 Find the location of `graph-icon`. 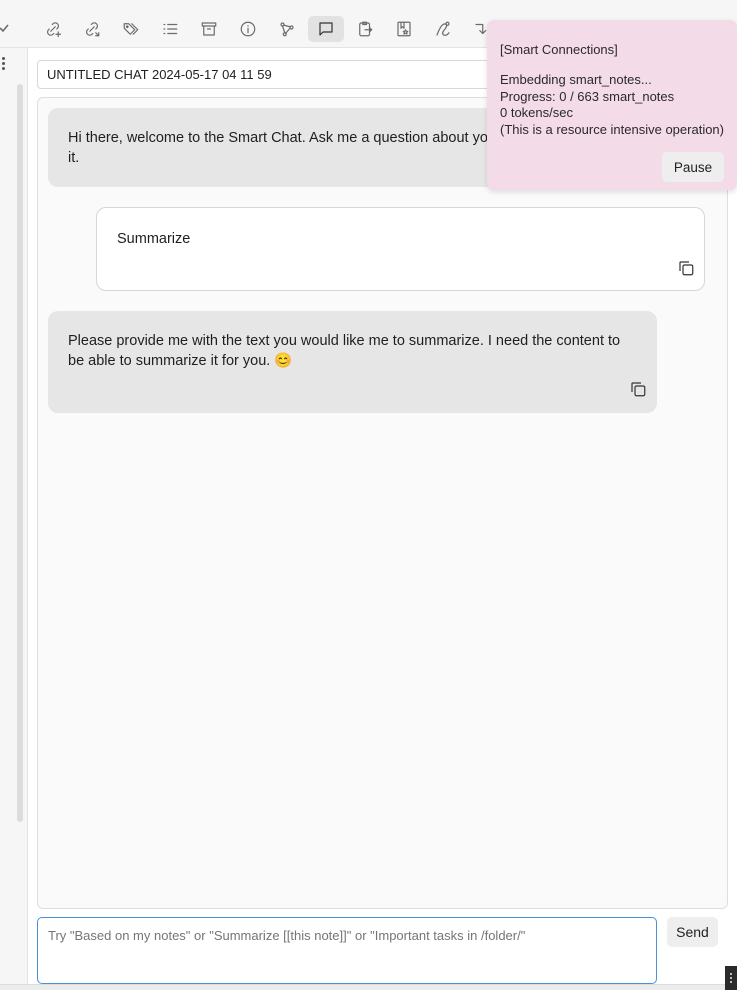

graph-icon is located at coordinates (287, 29).